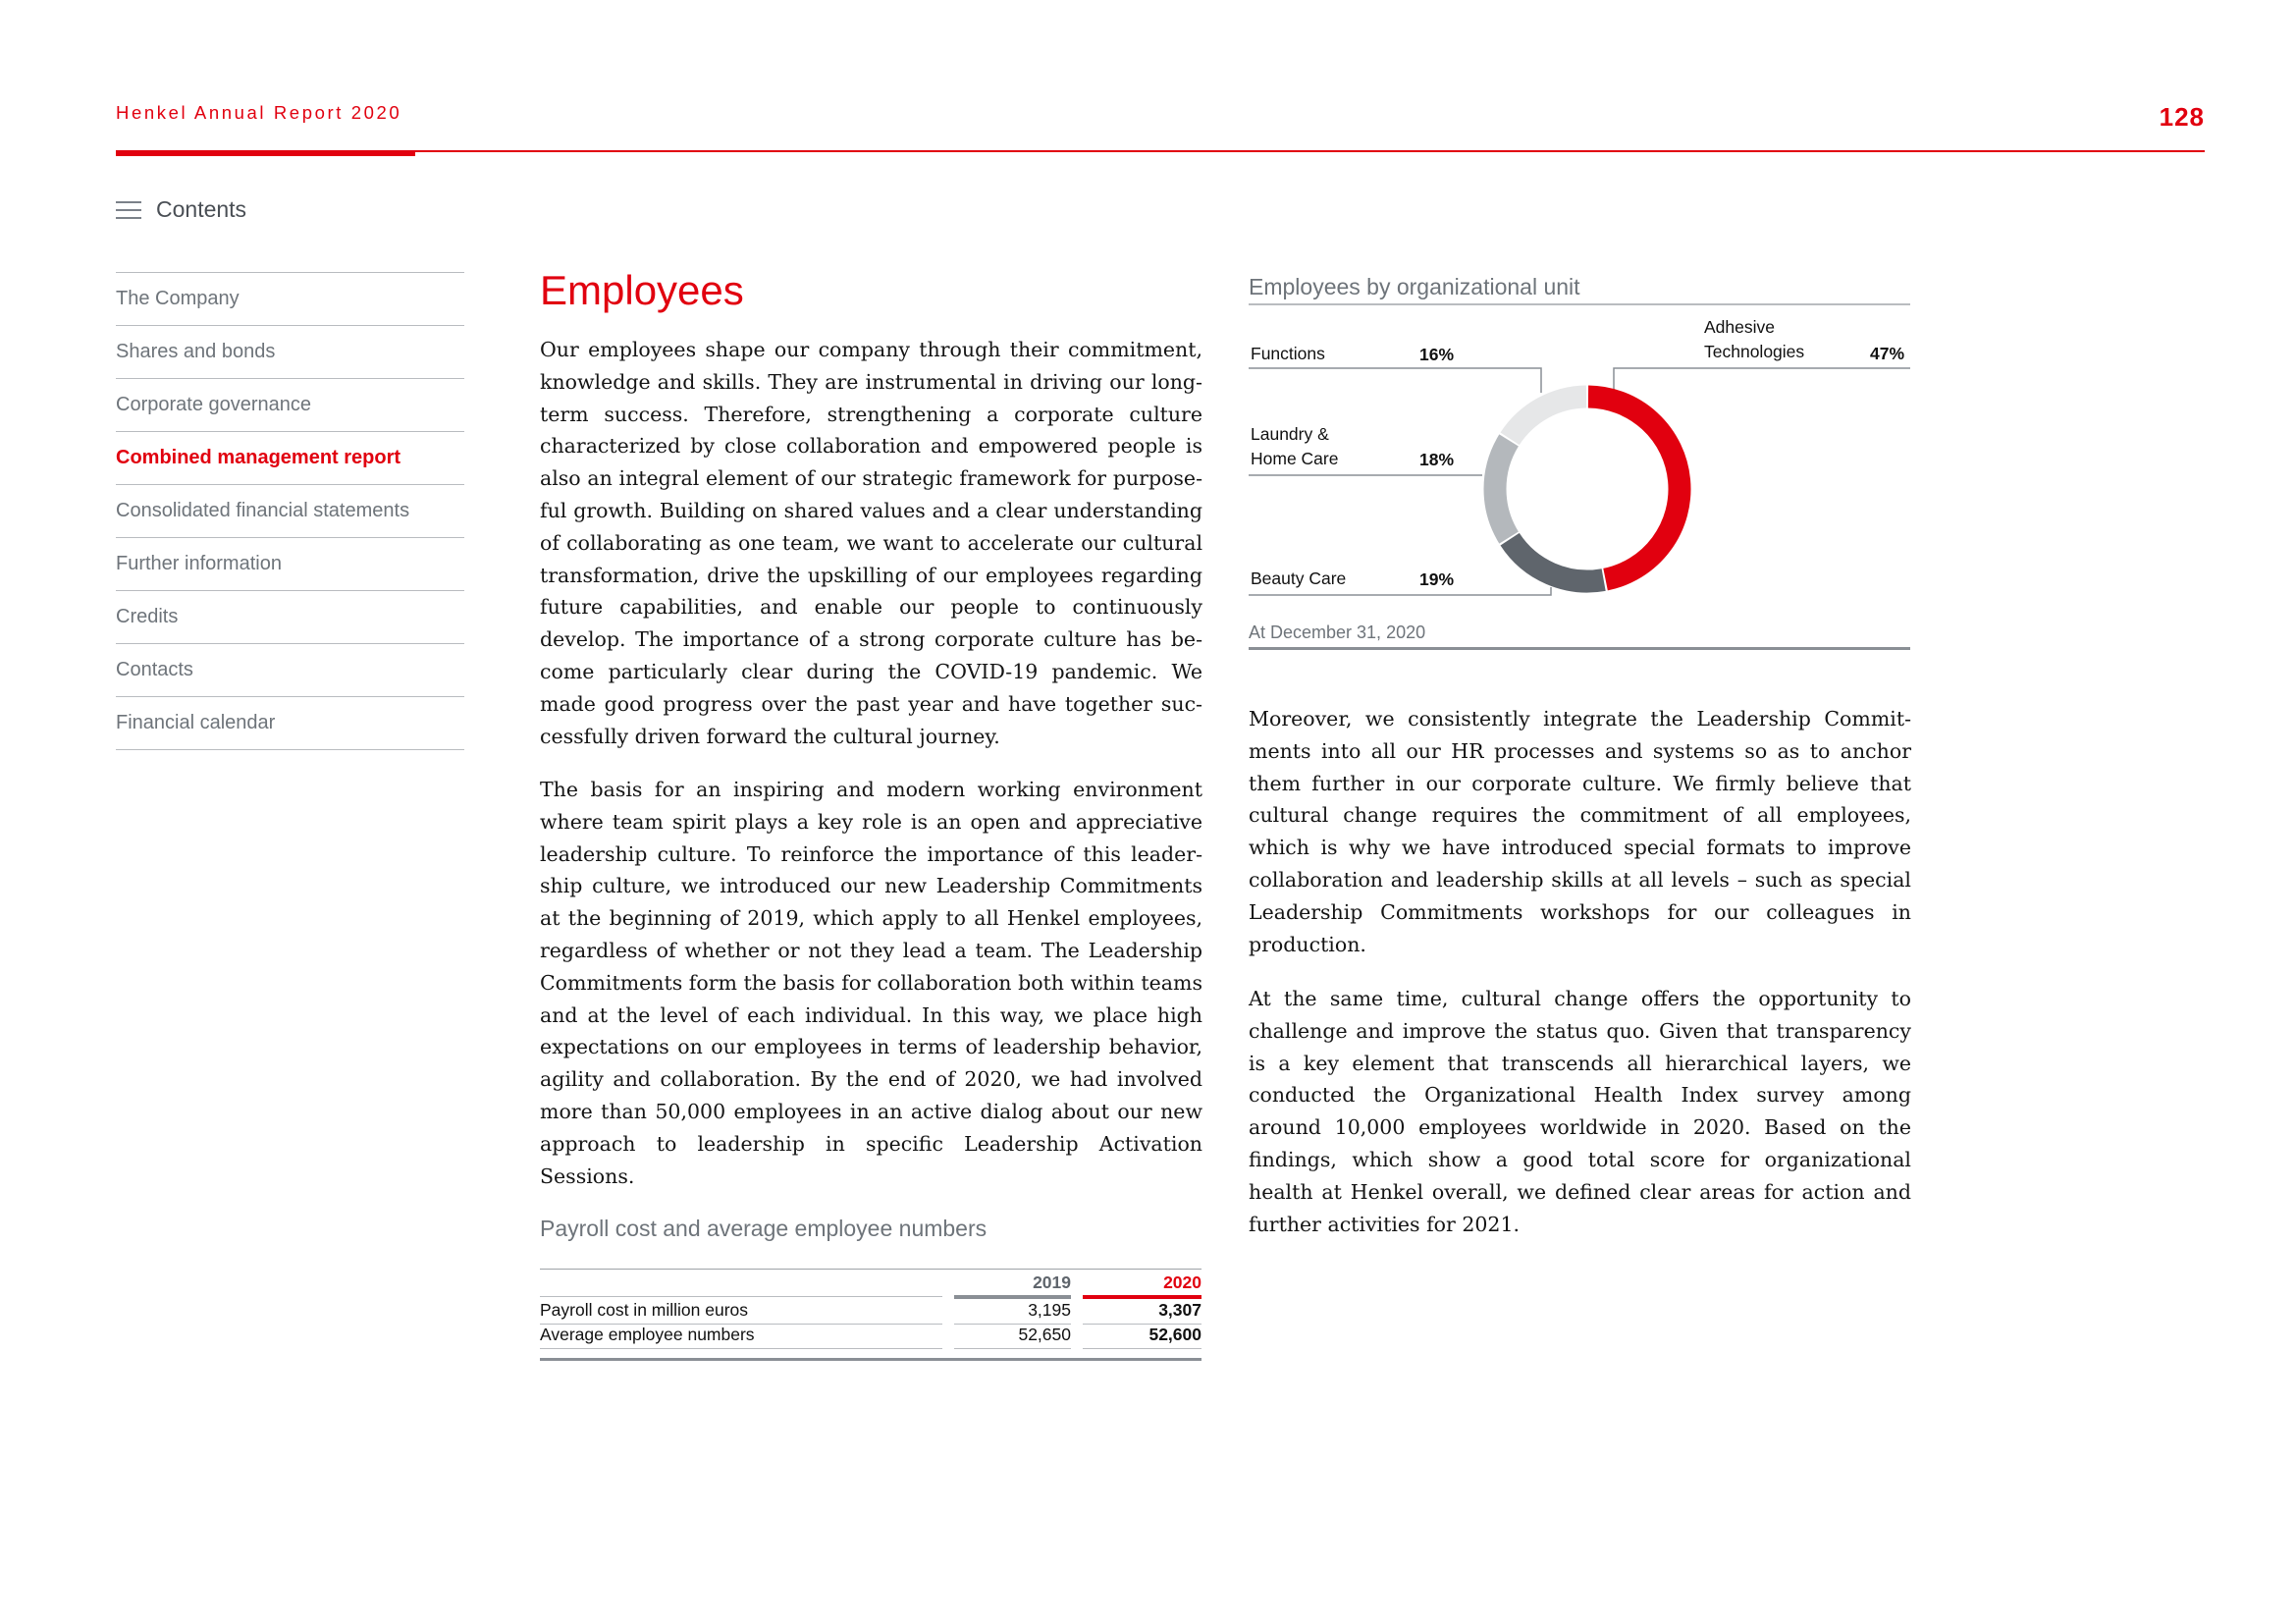 Image resolution: width=2296 pixels, height=1624 pixels. I want to click on header-rule-2020, so click(1142, 1297).